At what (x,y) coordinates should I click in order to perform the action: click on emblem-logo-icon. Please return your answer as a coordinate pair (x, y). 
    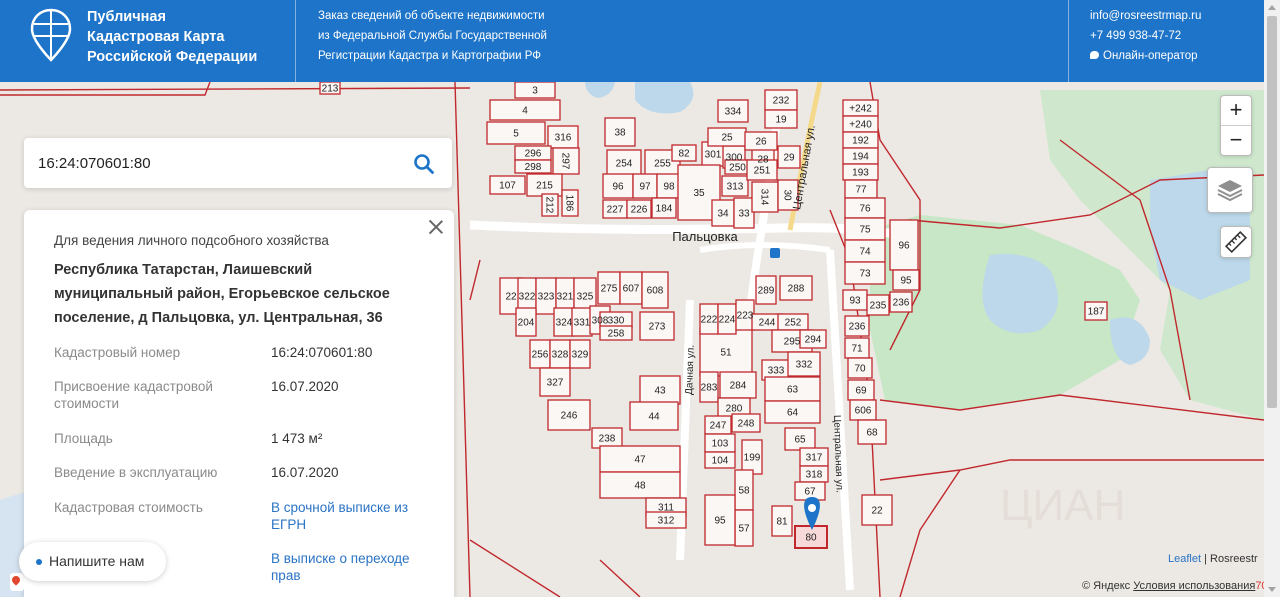
    Looking at the image, I should click on (51, 35).